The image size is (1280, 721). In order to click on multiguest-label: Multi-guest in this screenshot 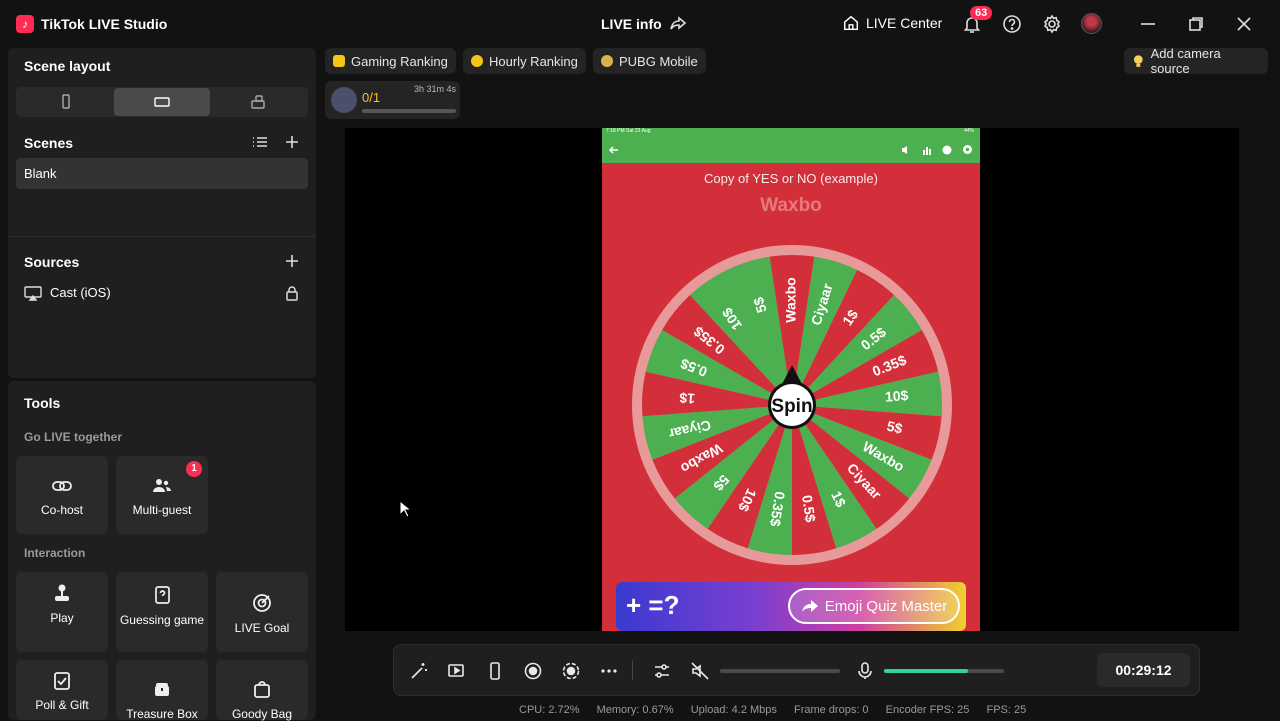, I will do `click(162, 510)`.